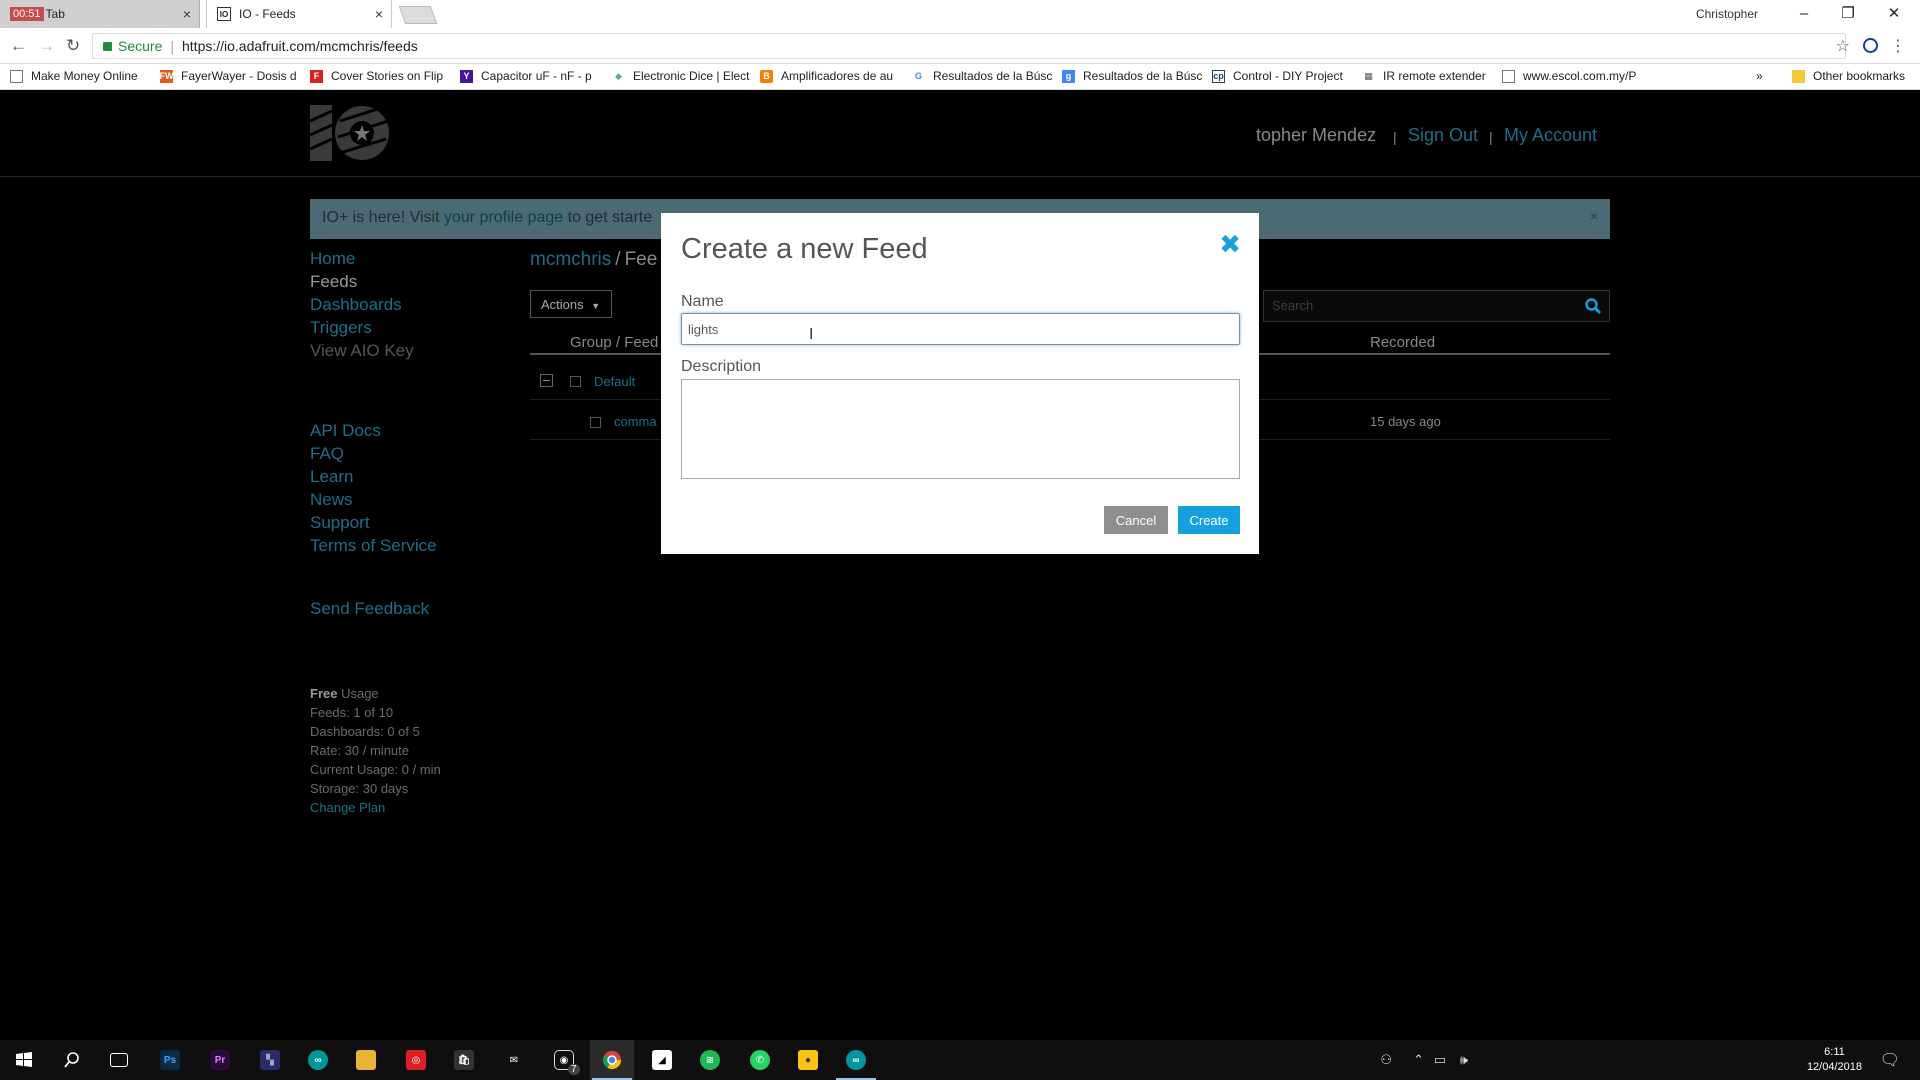 The width and height of the screenshot is (1920, 1080). Describe the element at coordinates (100, 14) in the screenshot. I see `tab-new-tab: 00:51 Tab ×` at that location.